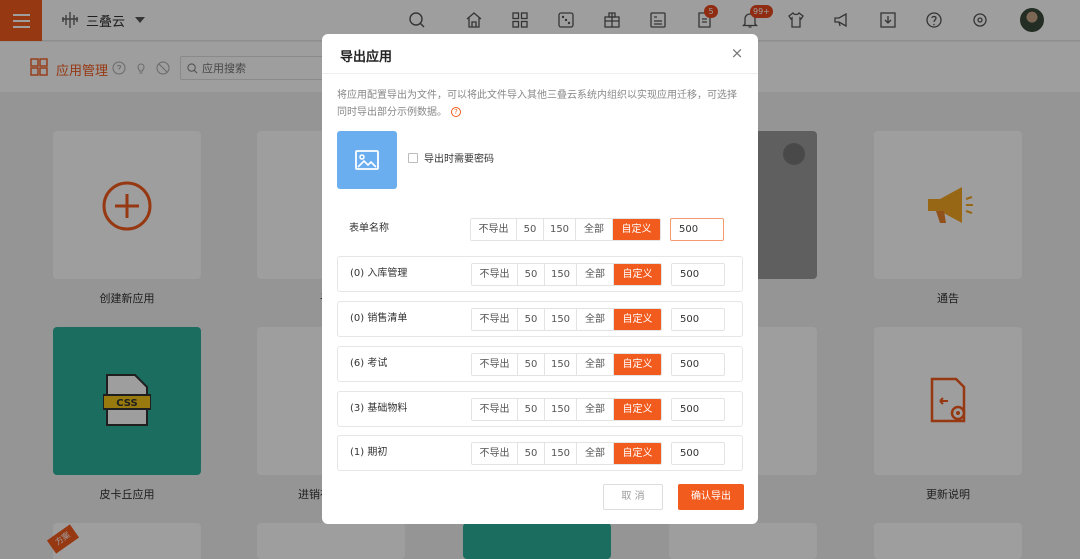  Describe the element at coordinates (737, 53) in the screenshot. I see `close-icon: ×` at that location.